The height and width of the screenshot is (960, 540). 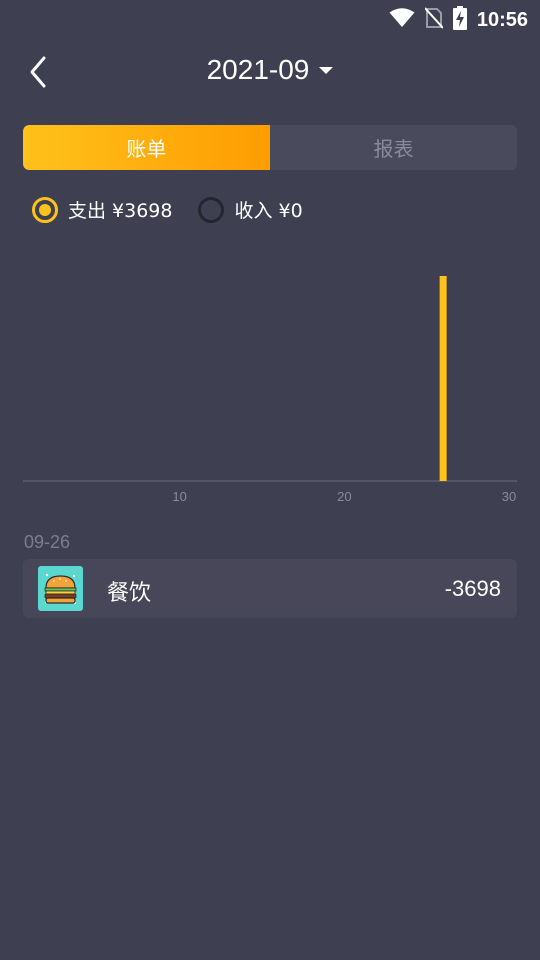 What do you see at coordinates (258, 69) in the screenshot?
I see `month-label: 2021-09` at bounding box center [258, 69].